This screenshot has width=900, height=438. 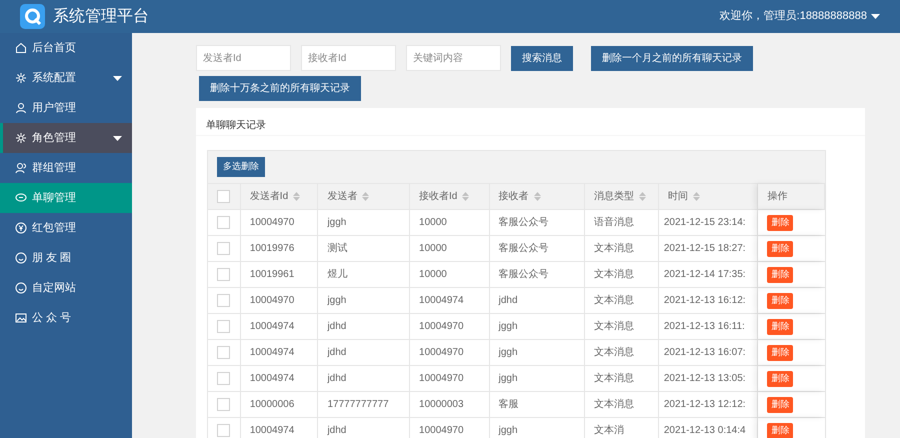 I want to click on filter-field: 关键词内容, so click(x=453, y=58).